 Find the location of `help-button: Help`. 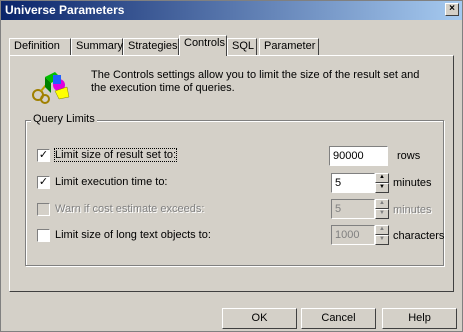

help-button: Help is located at coordinates (419, 318).